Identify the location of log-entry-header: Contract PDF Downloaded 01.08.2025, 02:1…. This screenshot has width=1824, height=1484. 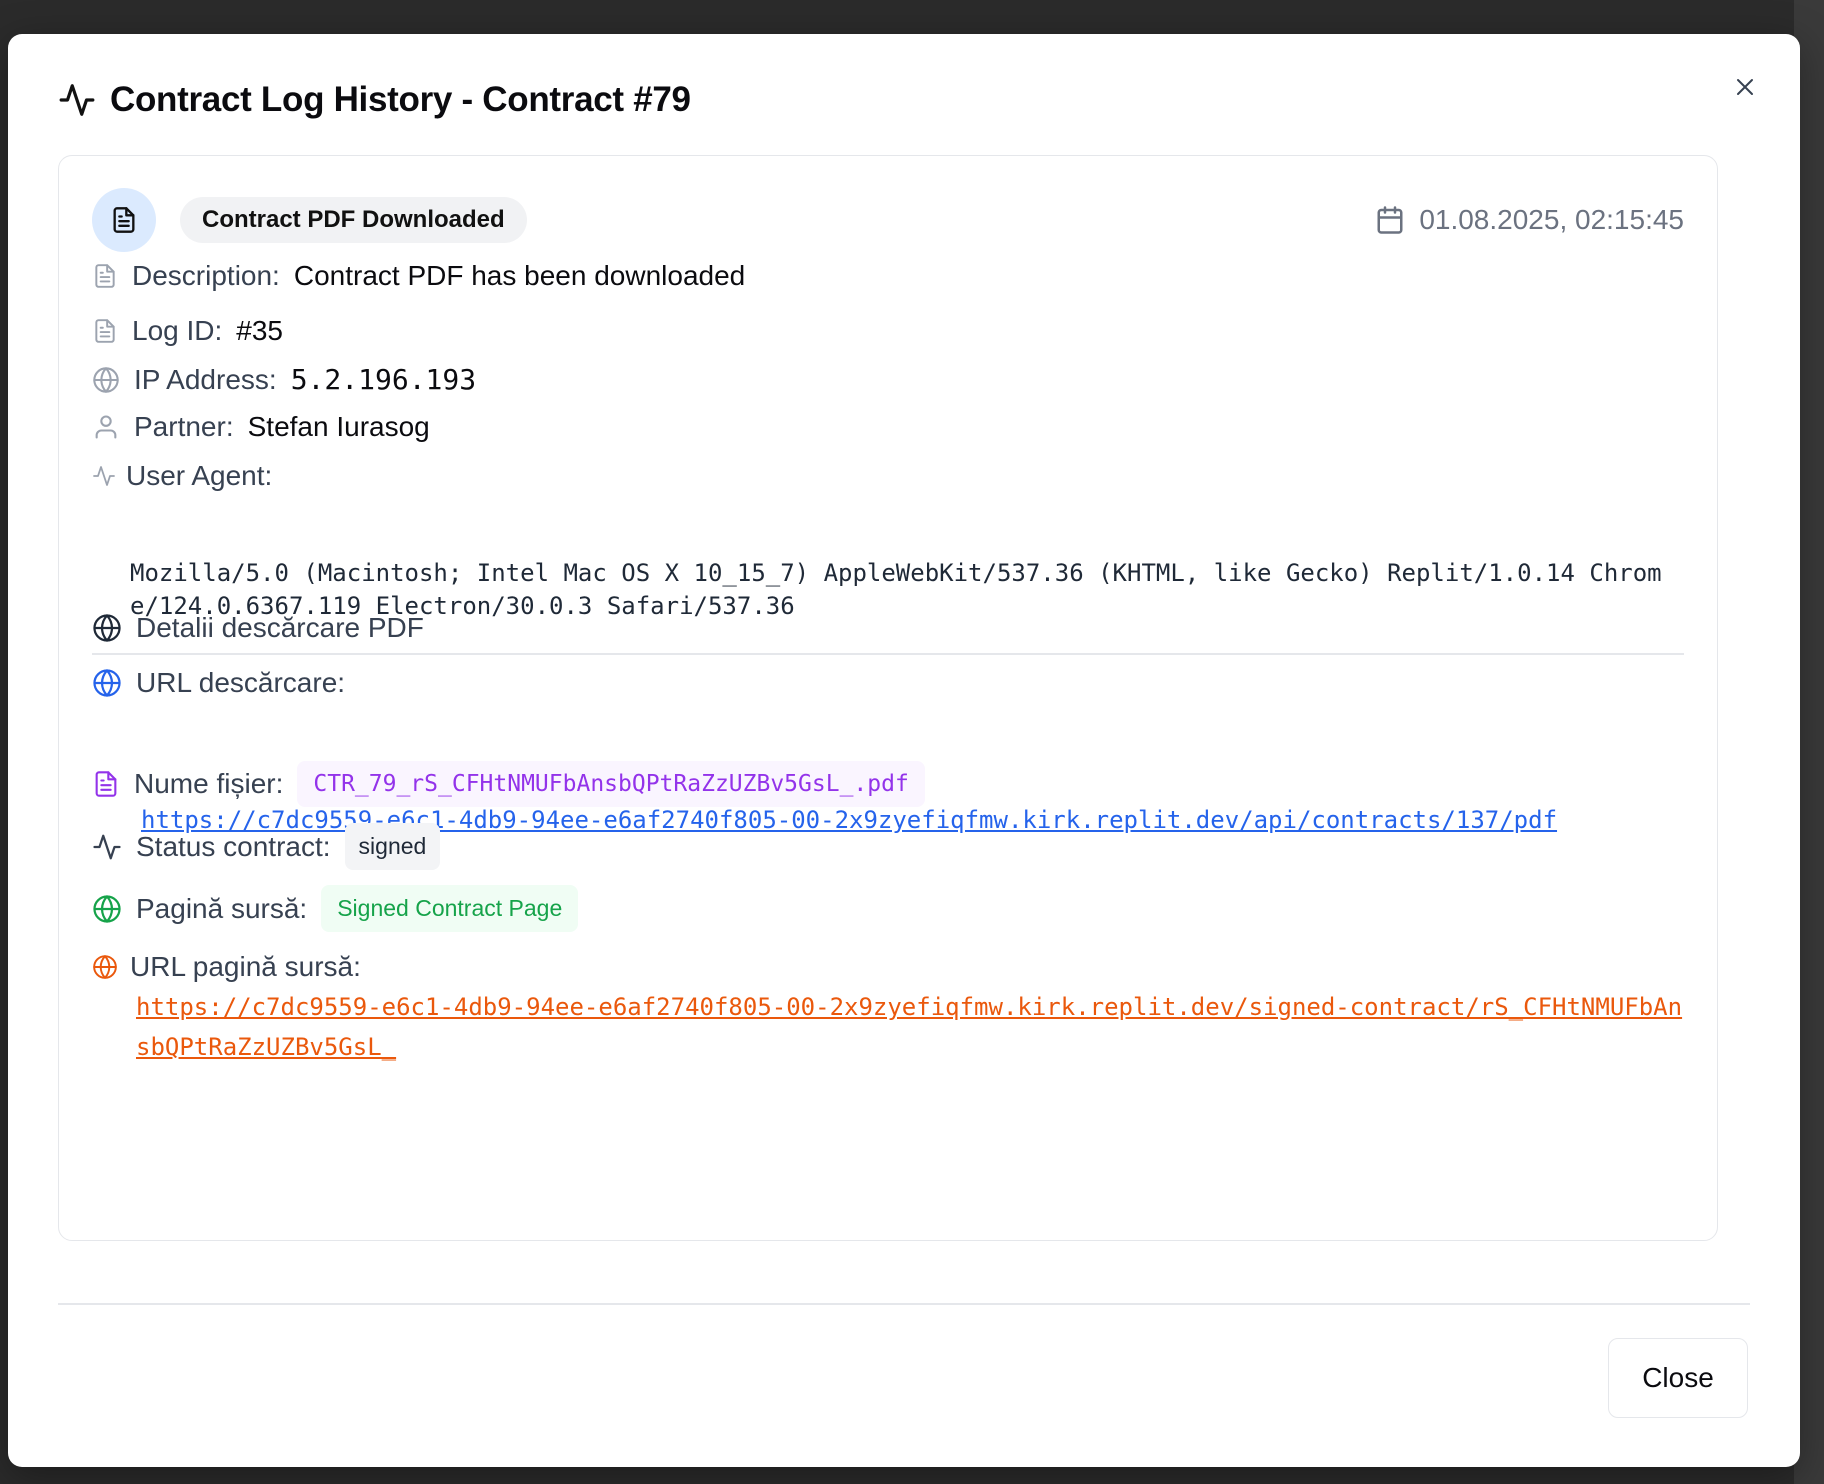
(888, 220).